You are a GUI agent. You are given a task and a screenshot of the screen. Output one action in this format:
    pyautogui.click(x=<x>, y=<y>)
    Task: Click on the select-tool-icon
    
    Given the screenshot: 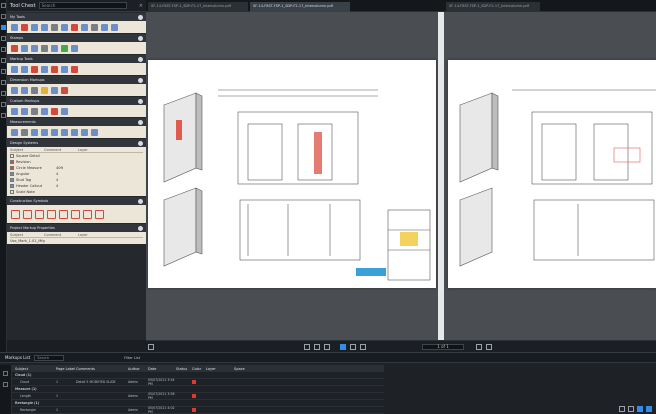 What is the action you would take?
    pyautogui.click(x=343, y=347)
    